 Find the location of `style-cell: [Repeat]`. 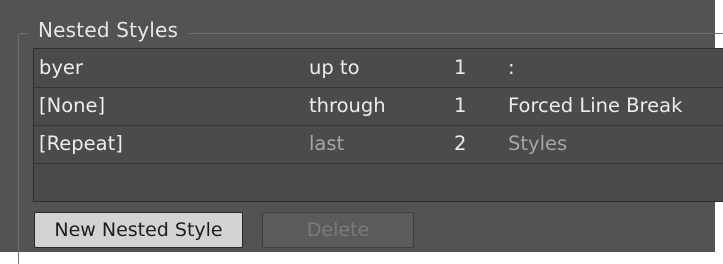

style-cell: [Repeat] is located at coordinates (81, 144).